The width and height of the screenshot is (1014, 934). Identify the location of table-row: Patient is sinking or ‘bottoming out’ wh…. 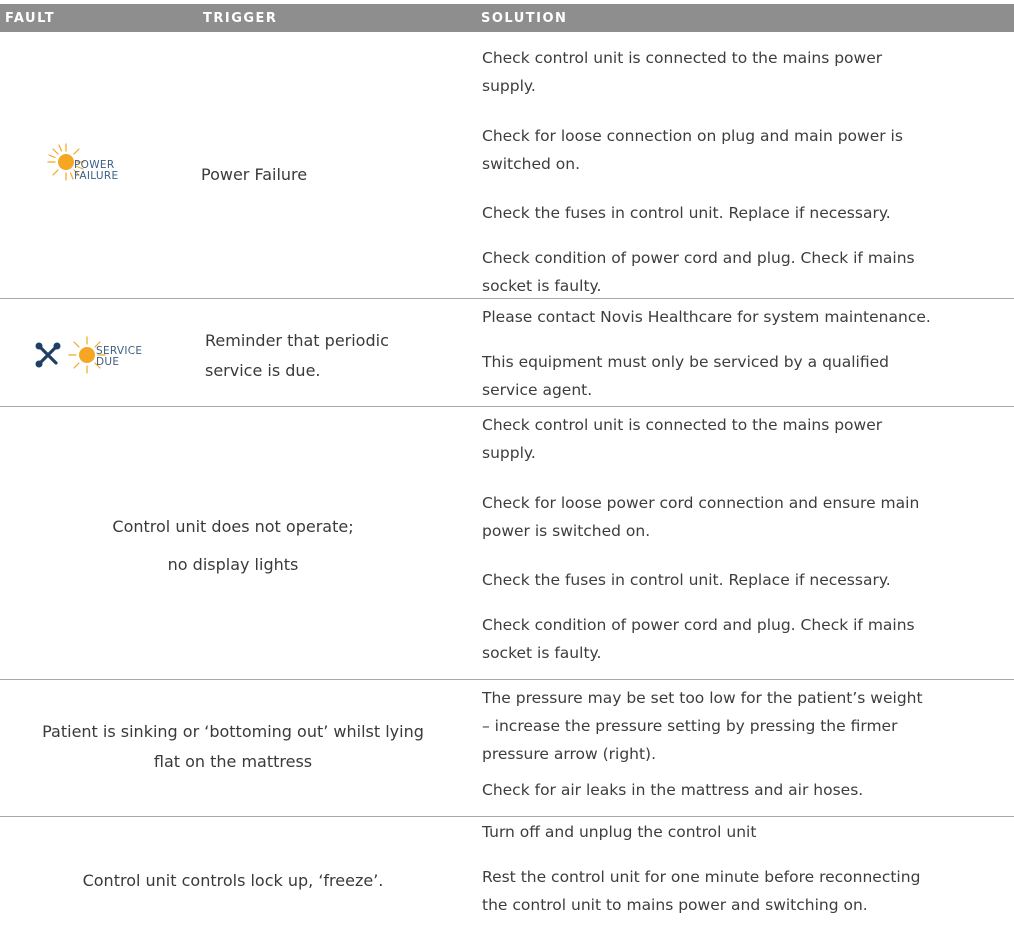
(507, 749).